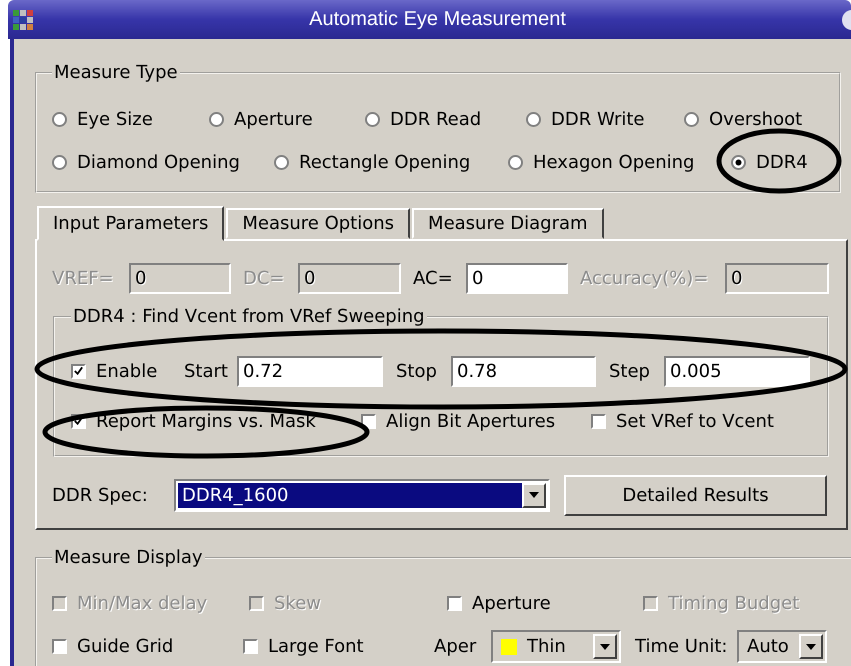 Image resolution: width=851 pixels, height=666 pixels. I want to click on checkbox: Large Font, so click(338, 646).